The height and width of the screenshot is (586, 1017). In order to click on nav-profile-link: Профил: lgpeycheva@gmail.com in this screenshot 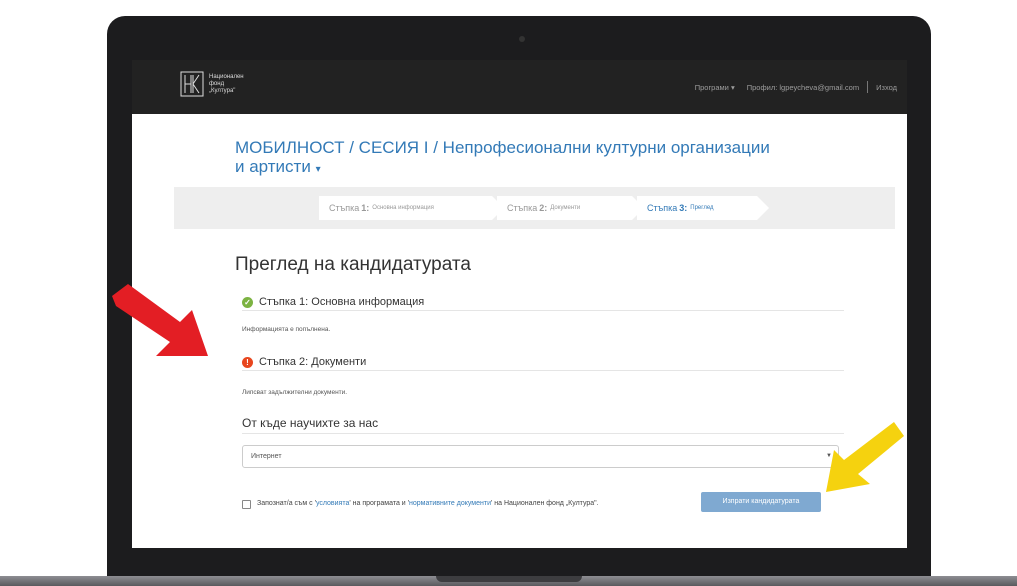, I will do `click(803, 87)`.